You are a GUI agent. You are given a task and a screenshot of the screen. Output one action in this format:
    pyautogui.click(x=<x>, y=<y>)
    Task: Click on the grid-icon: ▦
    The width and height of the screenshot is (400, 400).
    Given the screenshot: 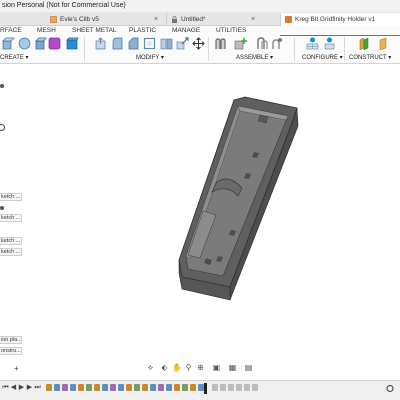 What is the action you would take?
    pyautogui.click(x=232, y=367)
    